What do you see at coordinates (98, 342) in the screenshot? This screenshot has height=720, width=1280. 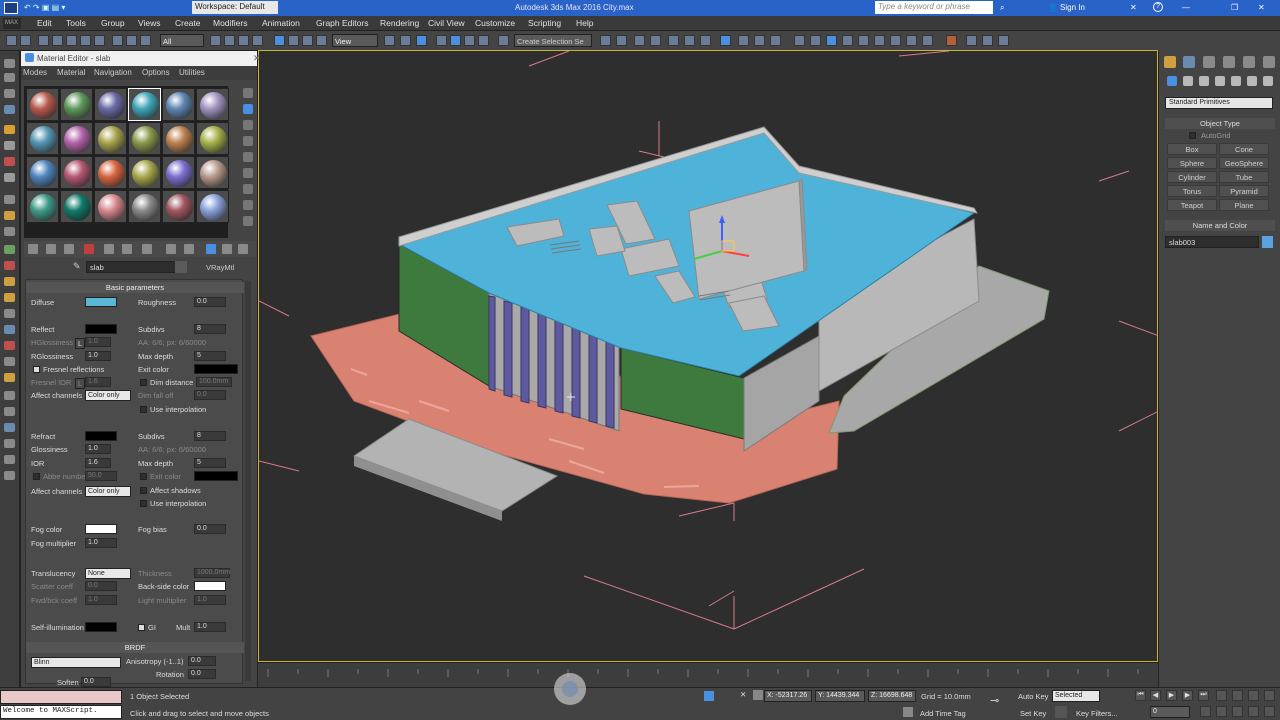 I see `hglossiness-spinner: 1.0` at bounding box center [98, 342].